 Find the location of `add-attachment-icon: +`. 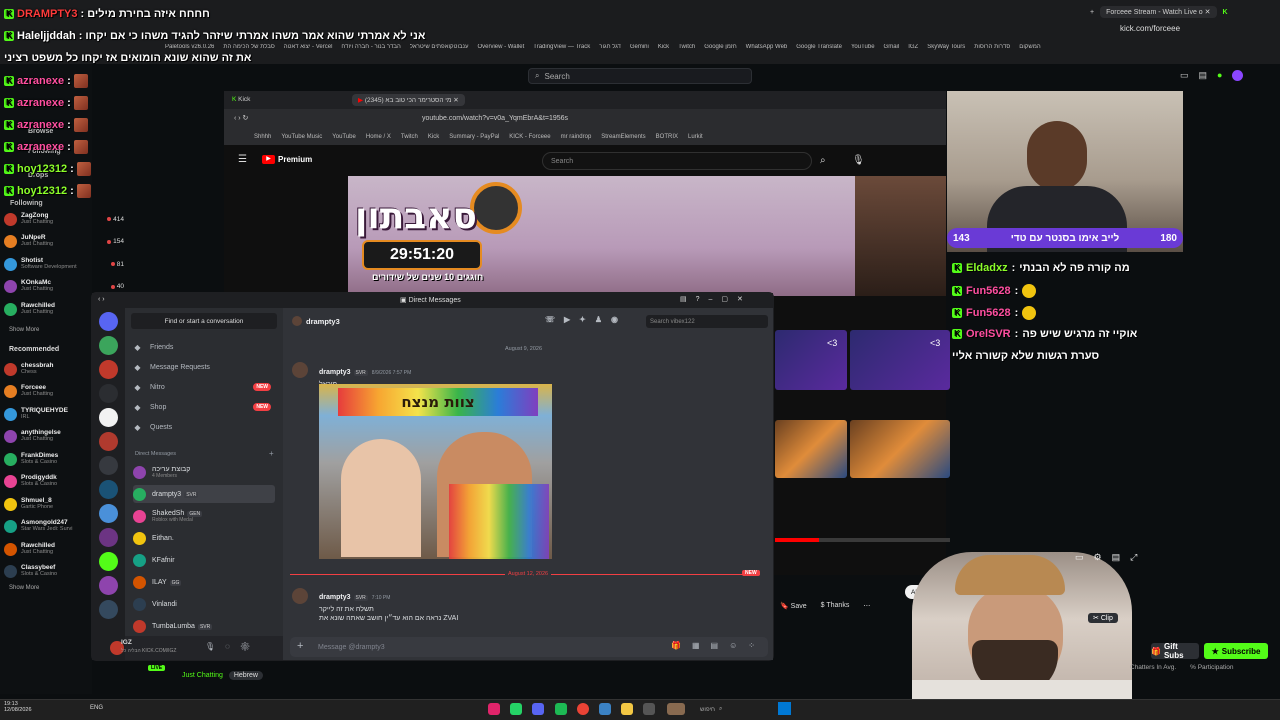

add-attachment-icon: + is located at coordinates (300, 646).